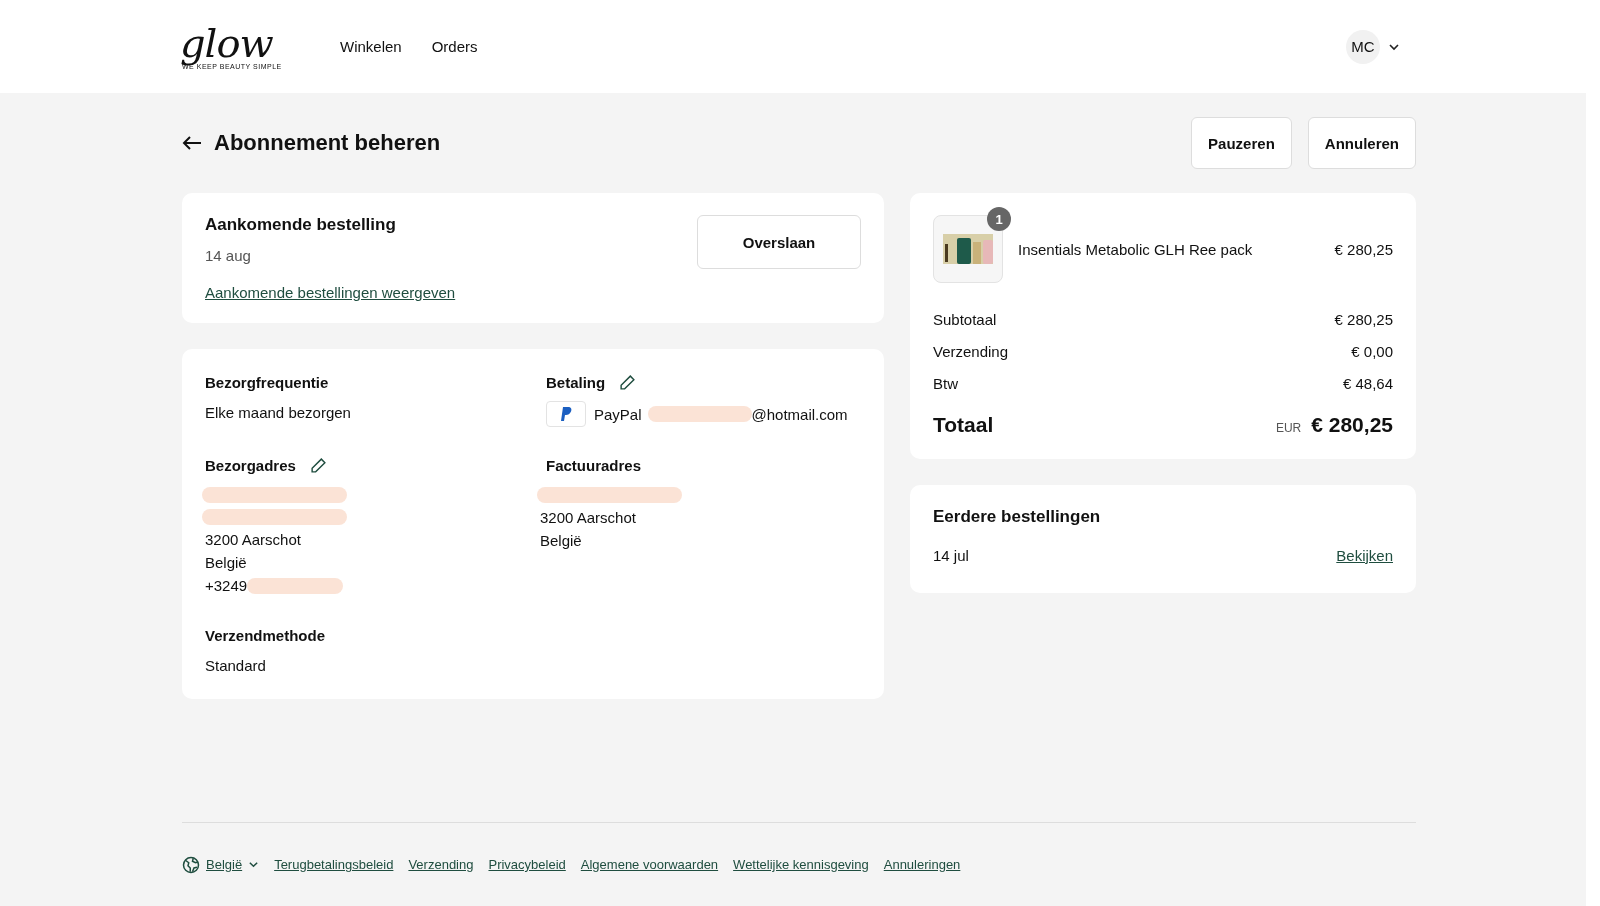 Image resolution: width=1600 pixels, height=906 pixels. I want to click on footer-link: Annuleringen, so click(922, 864).